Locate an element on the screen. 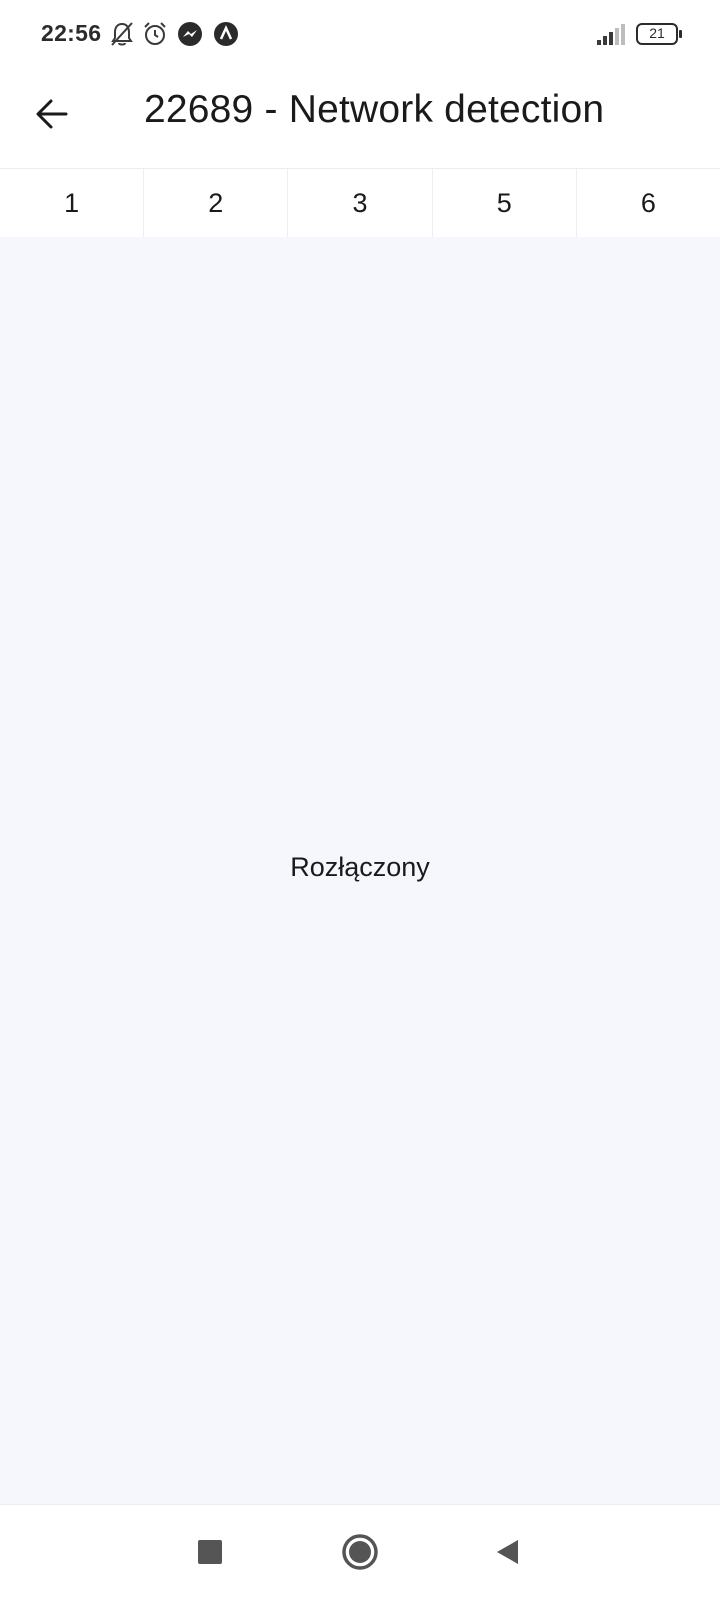  tab-bar: 1 2 3 5 6 is located at coordinates (360, 203).